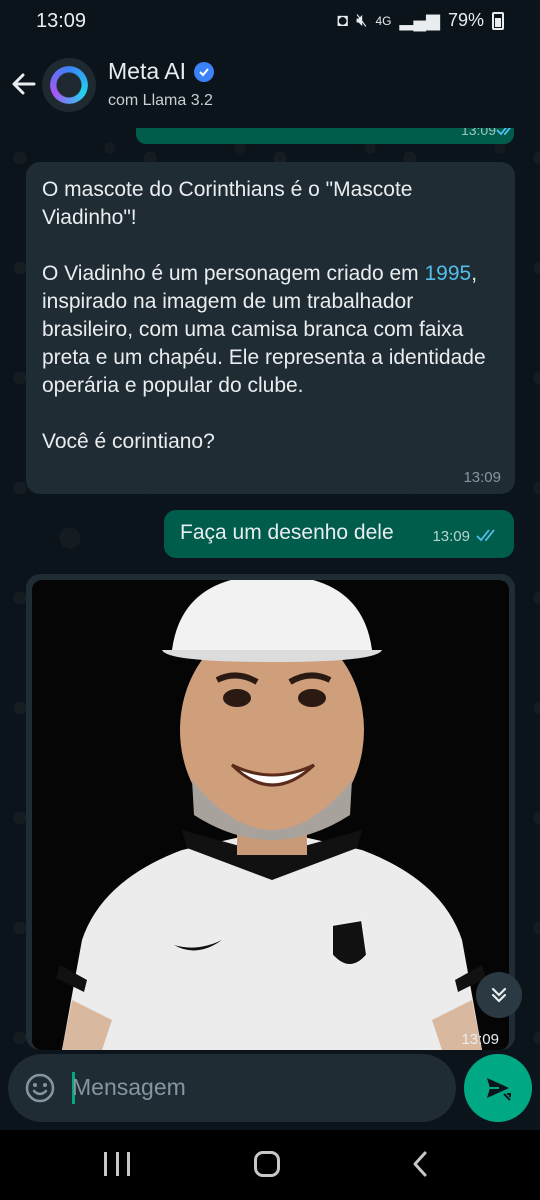  I want to click on contact-name: Meta AI, so click(161, 71).